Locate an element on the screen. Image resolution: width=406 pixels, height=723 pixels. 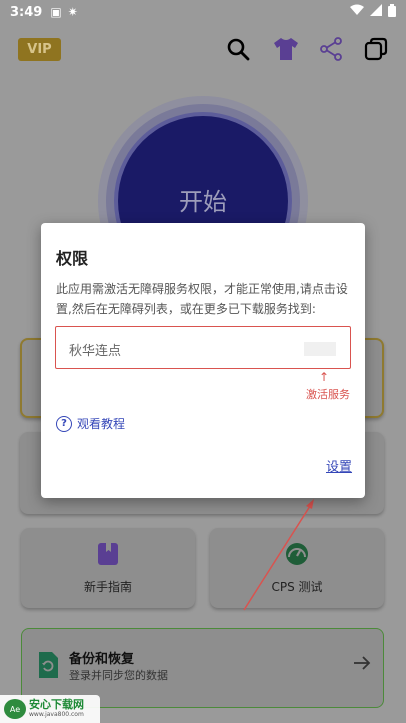
guide-book-icon is located at coordinates (108, 556).